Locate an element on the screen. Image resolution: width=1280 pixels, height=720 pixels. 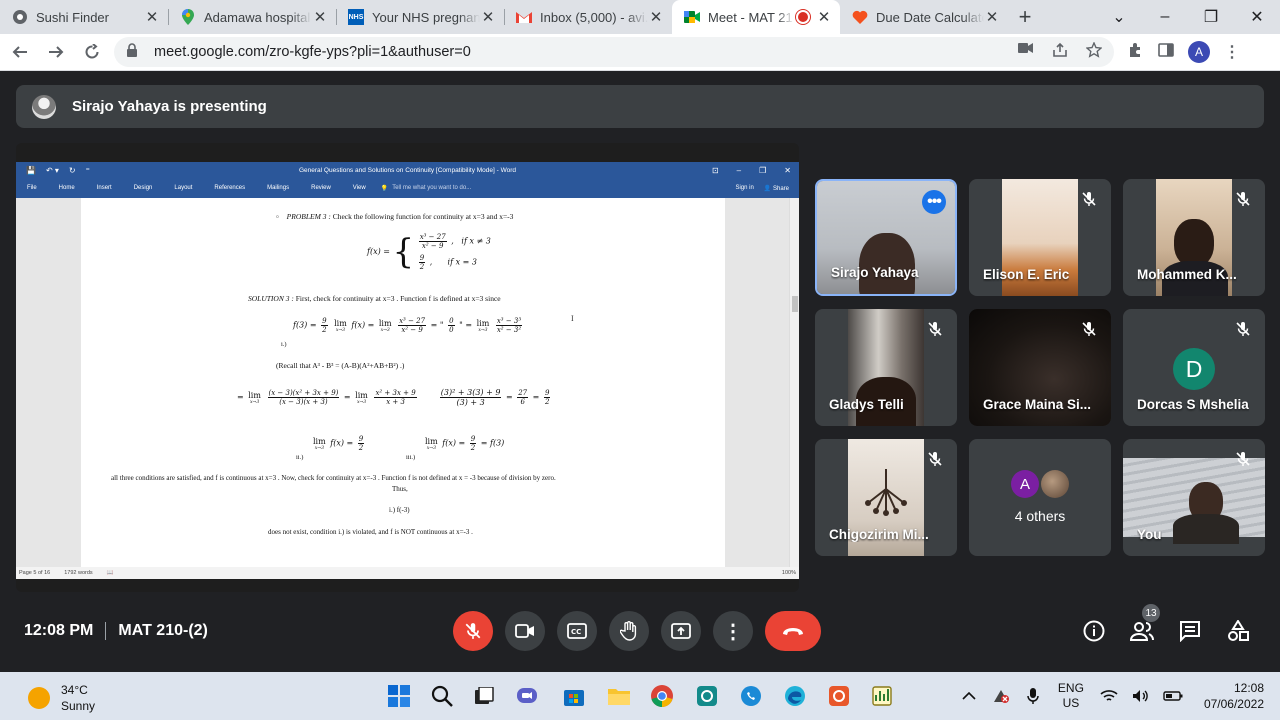
participant-tile-others: A 4 others is located at coordinates (1040, 497).